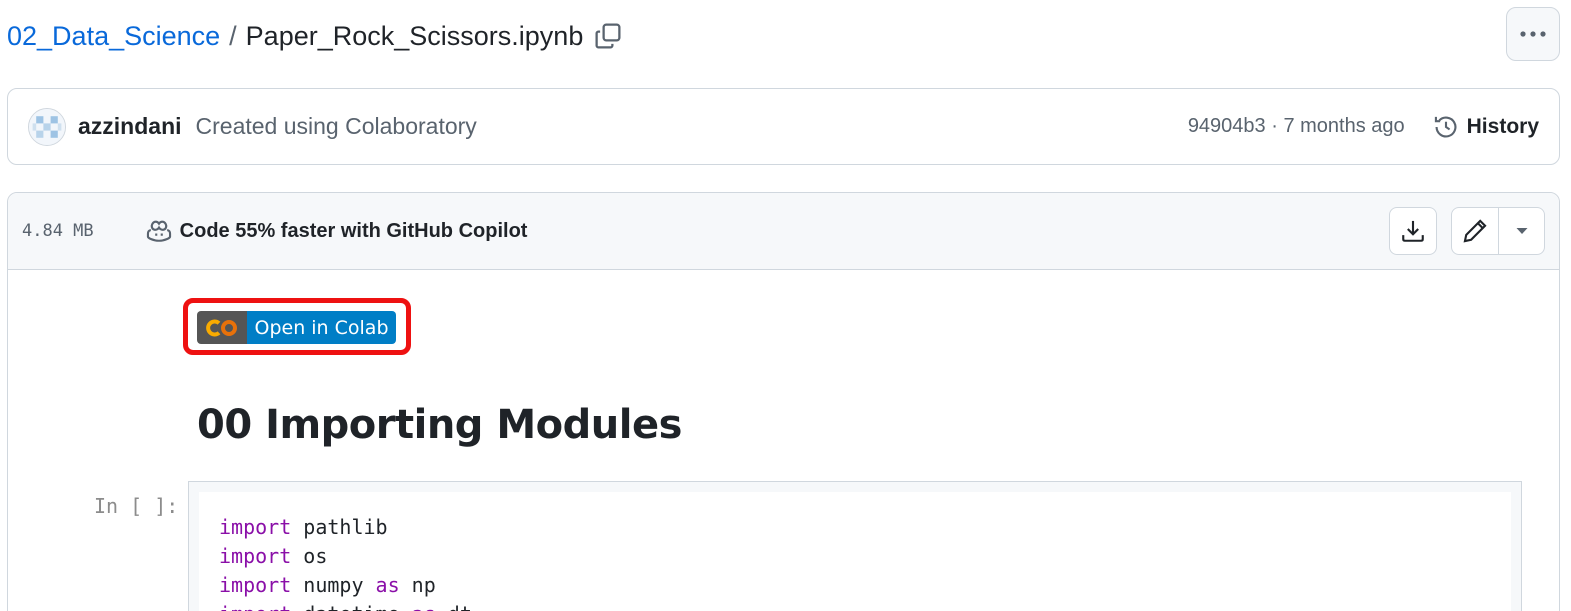  What do you see at coordinates (130, 126) in the screenshot?
I see `commit-author-link: azzindani` at bounding box center [130, 126].